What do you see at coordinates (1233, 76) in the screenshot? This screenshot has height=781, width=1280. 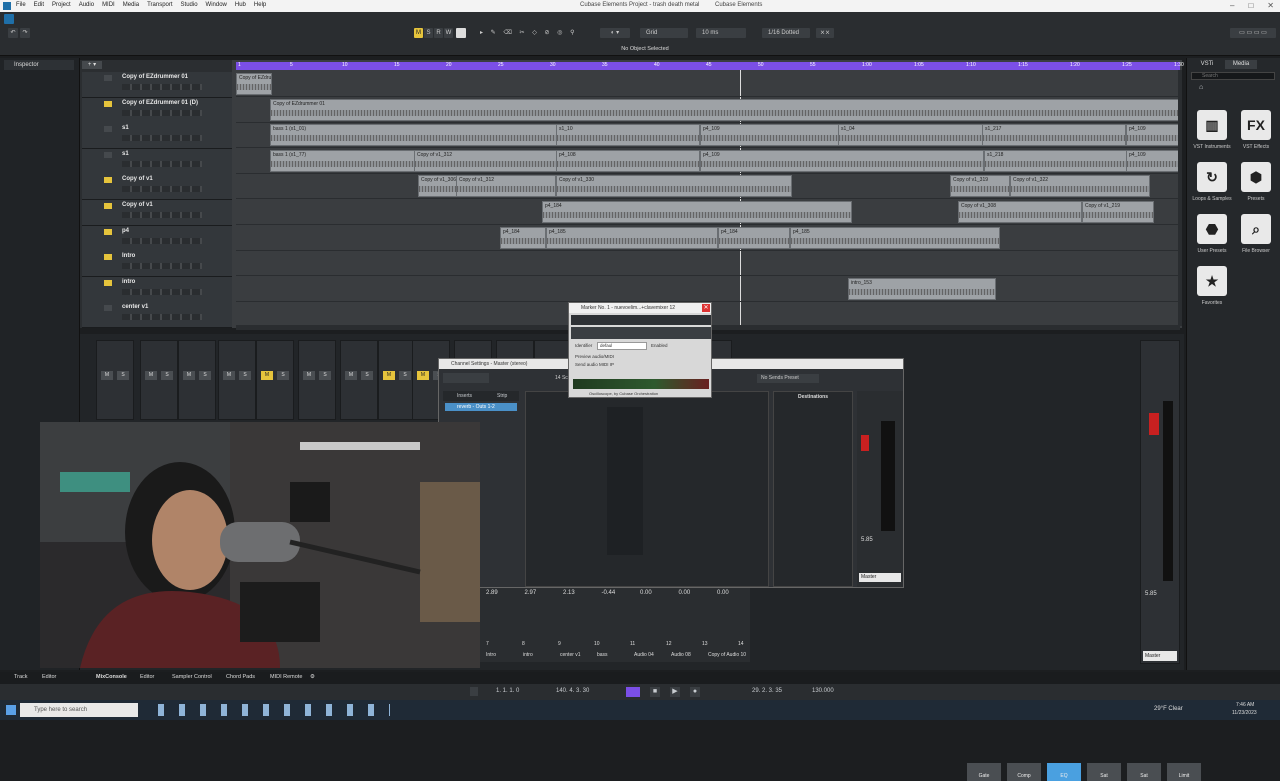 I see `media-search-input: Search` at bounding box center [1233, 76].